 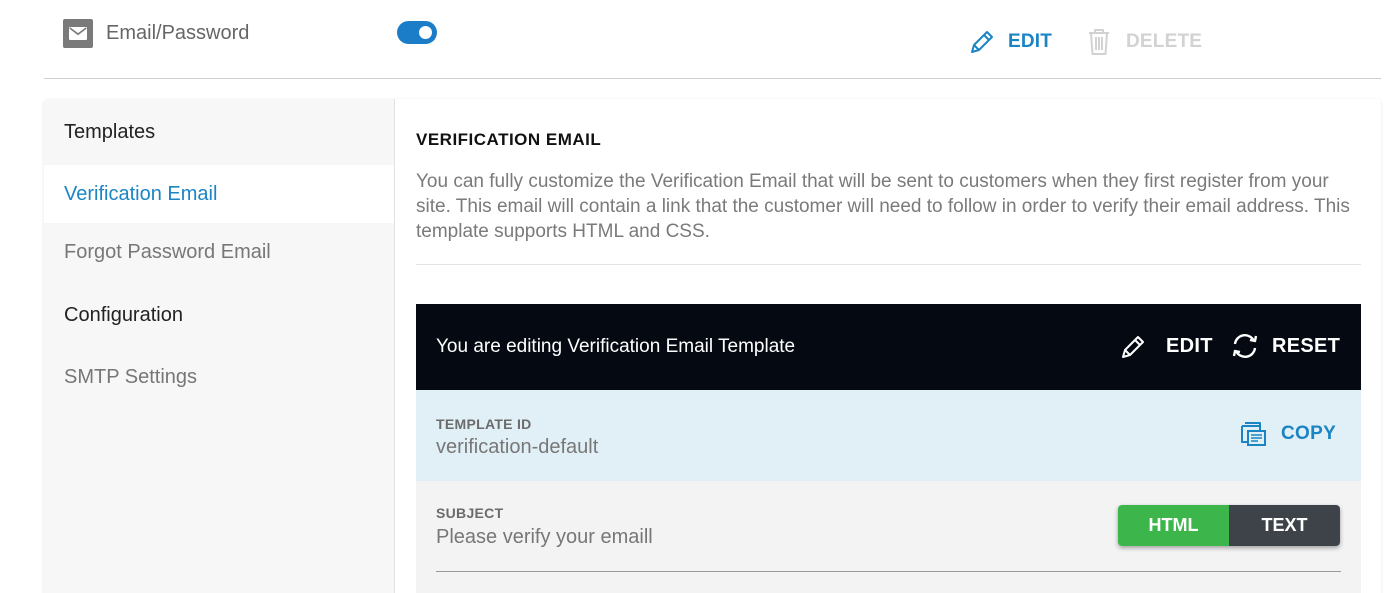 I want to click on toggle-knob, so click(x=425, y=32).